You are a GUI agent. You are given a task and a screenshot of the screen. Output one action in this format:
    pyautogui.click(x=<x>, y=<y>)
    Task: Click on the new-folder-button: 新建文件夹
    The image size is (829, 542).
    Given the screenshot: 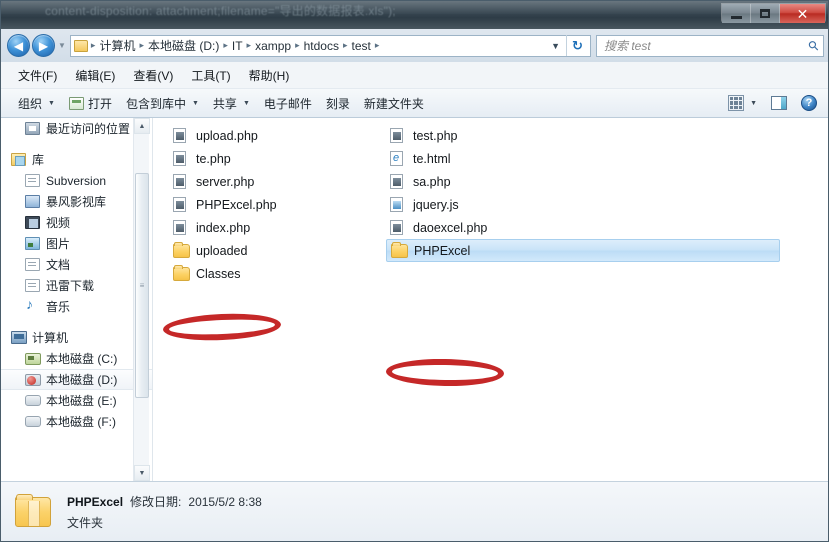 What is the action you would take?
    pyautogui.click(x=394, y=103)
    